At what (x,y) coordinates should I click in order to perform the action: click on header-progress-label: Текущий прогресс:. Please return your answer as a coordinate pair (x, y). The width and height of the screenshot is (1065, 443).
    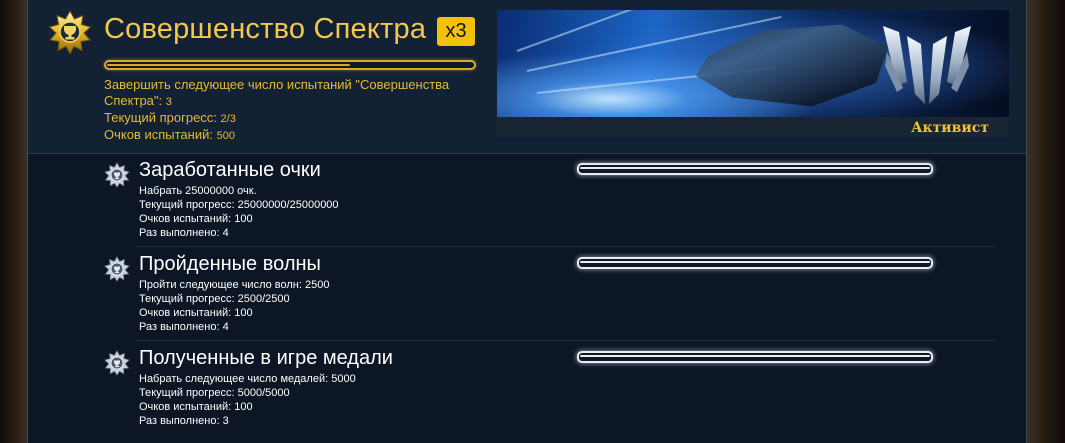
    Looking at the image, I should click on (160, 117).